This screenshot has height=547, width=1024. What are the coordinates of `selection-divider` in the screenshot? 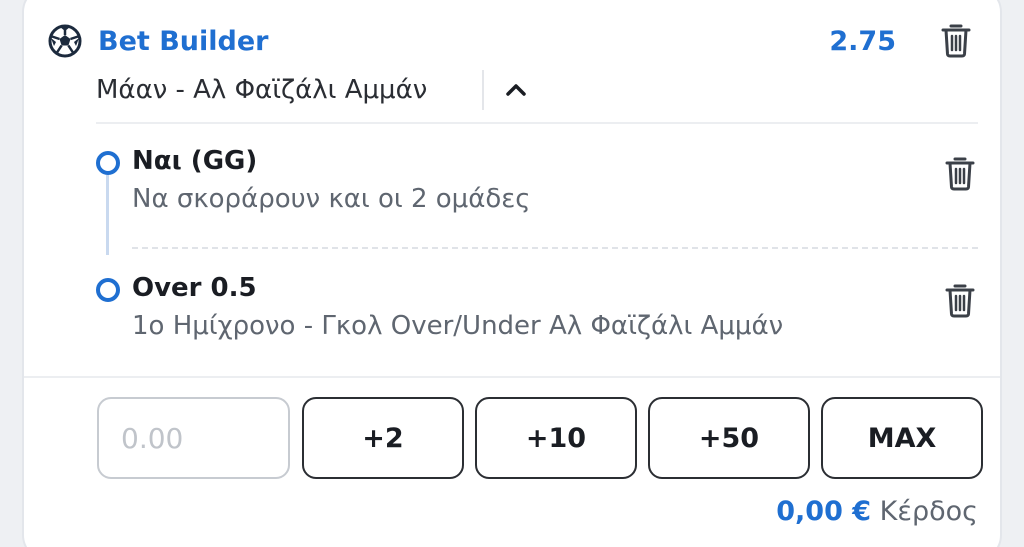 It's located at (555, 248).